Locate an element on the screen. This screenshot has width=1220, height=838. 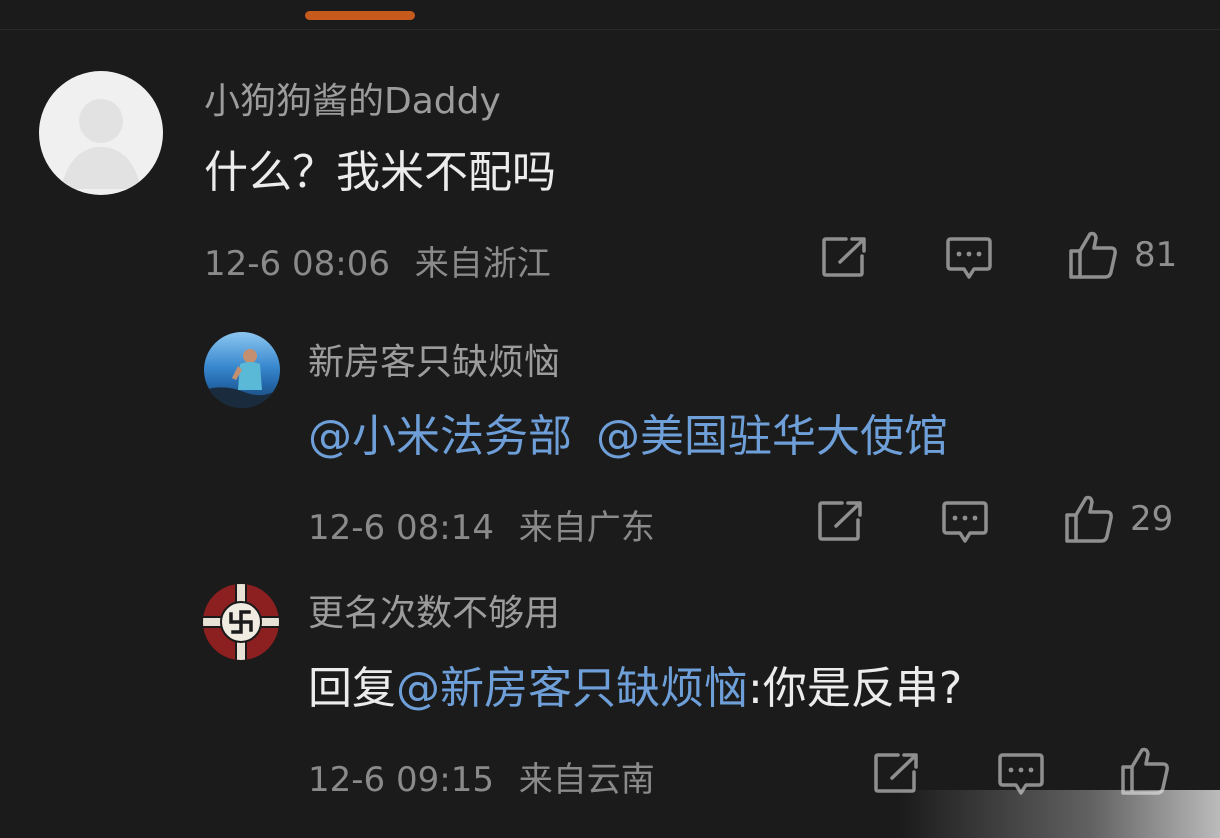
reply-text: :你是反串? is located at coordinates (855, 688).